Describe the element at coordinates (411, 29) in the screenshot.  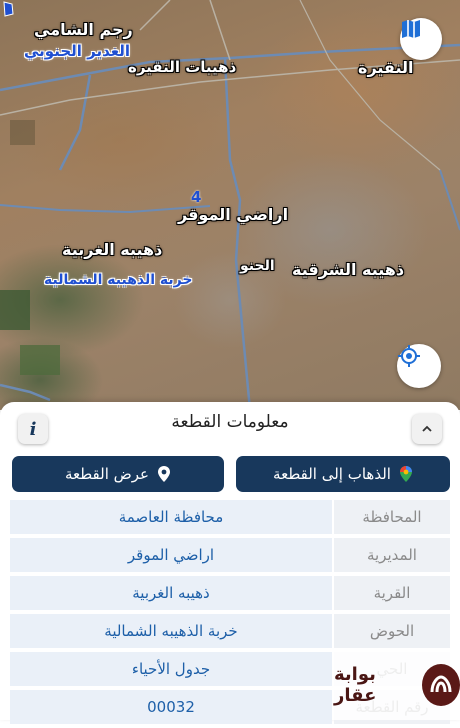
I see `map-icon` at that location.